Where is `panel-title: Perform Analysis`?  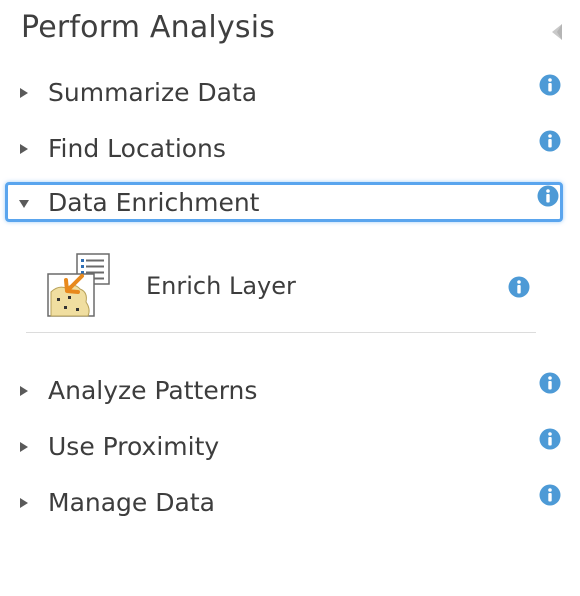
panel-title: Perform Analysis is located at coordinates (148, 27).